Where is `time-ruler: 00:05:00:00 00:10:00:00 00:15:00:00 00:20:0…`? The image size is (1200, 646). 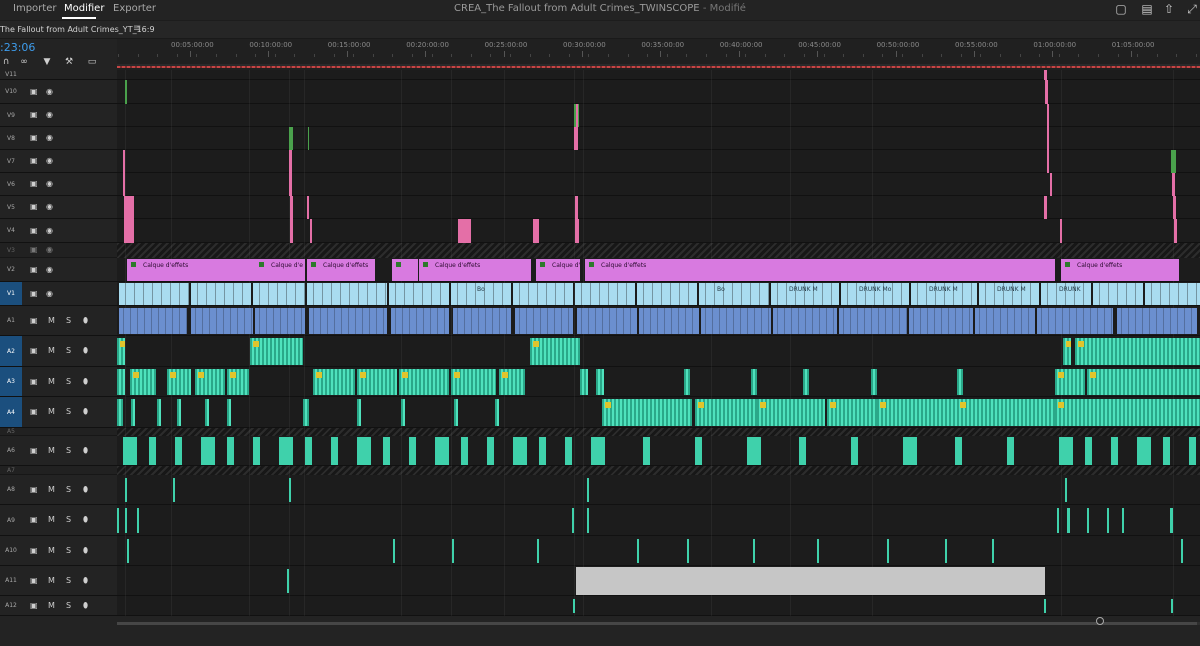
time-ruler: 00:05:00:00 00:10:00:00 00:15:00:00 00:20:0… is located at coordinates (658, 54).